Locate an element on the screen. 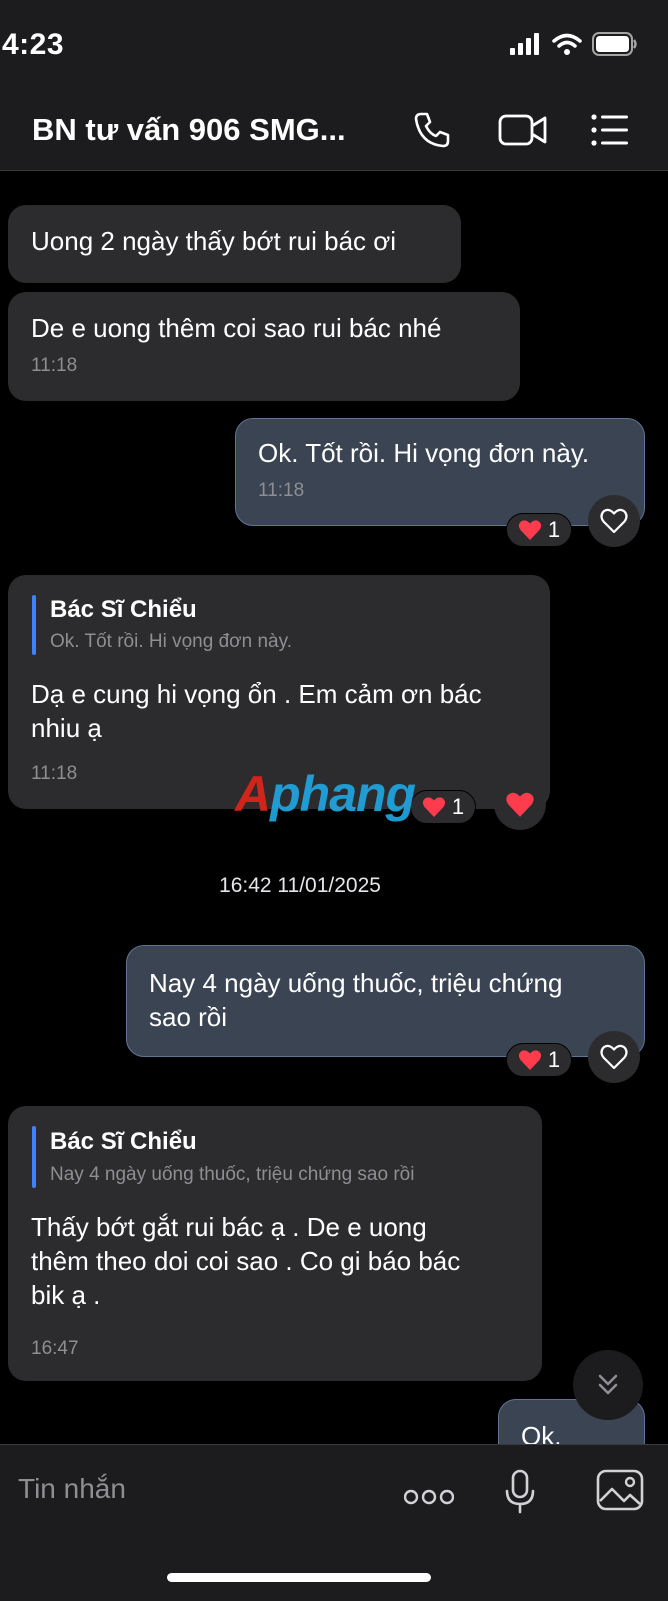 This screenshot has width=668, height=1601. message-text: Uong 2 ngày thấy bớt rui bác ơi is located at coordinates (214, 241).